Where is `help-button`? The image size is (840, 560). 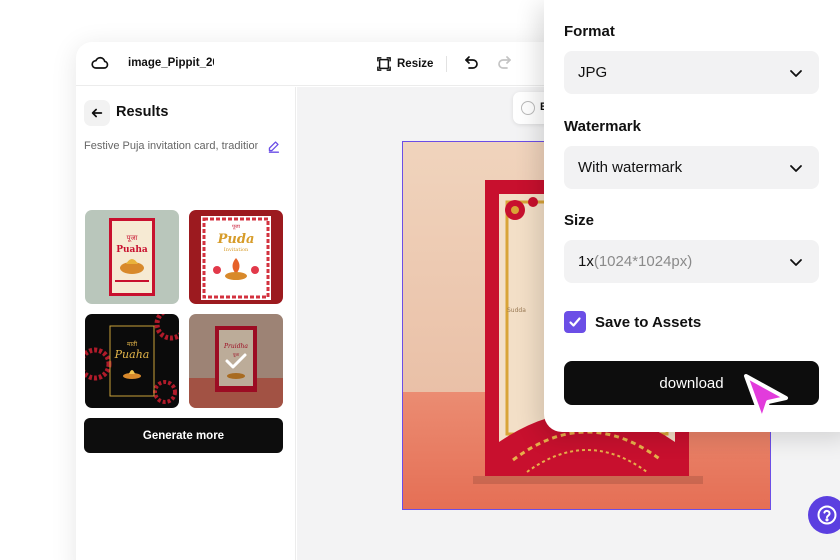 help-button is located at coordinates (824, 515).